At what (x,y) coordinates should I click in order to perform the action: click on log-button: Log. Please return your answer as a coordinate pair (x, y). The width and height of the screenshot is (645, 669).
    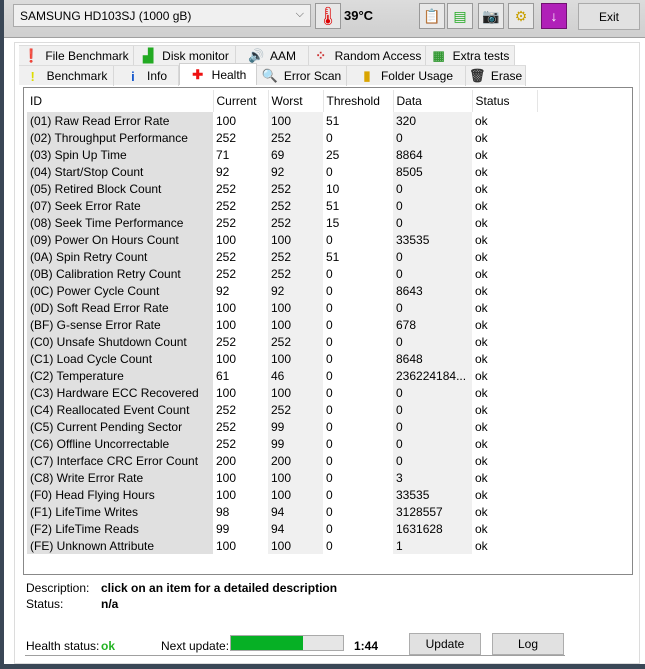
    Looking at the image, I should click on (528, 644).